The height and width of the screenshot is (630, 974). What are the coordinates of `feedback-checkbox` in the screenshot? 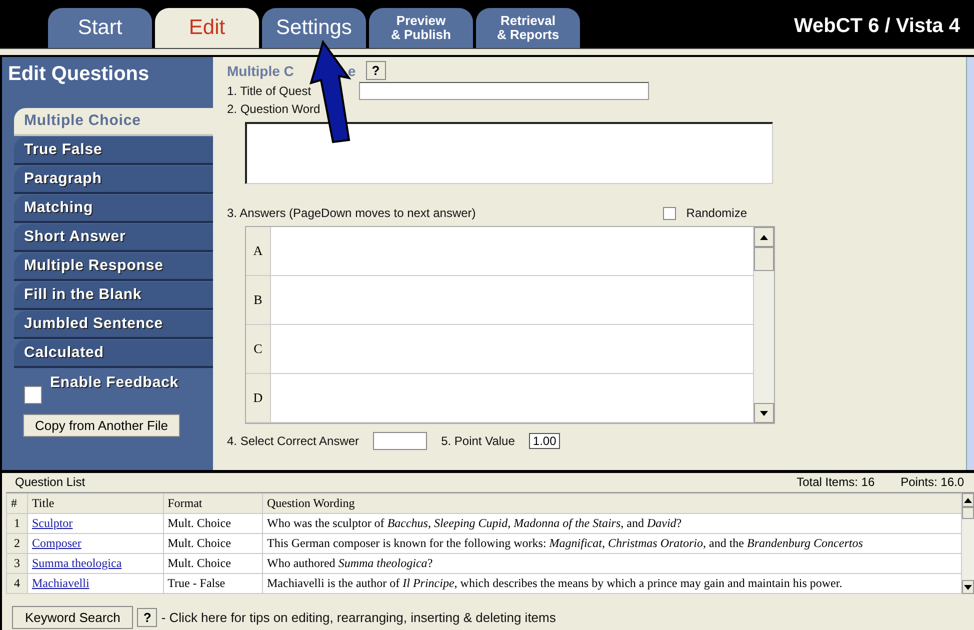 It's located at (33, 395).